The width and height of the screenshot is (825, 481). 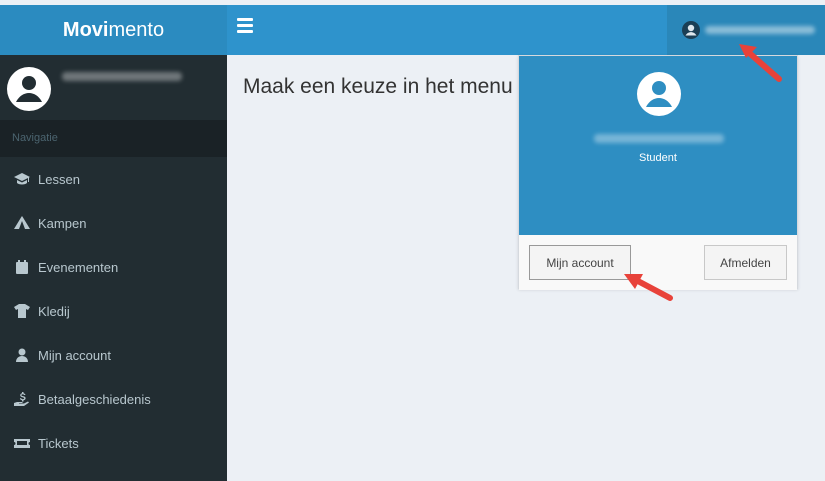 I want to click on nav-header: Navigatie, so click(x=113, y=138).